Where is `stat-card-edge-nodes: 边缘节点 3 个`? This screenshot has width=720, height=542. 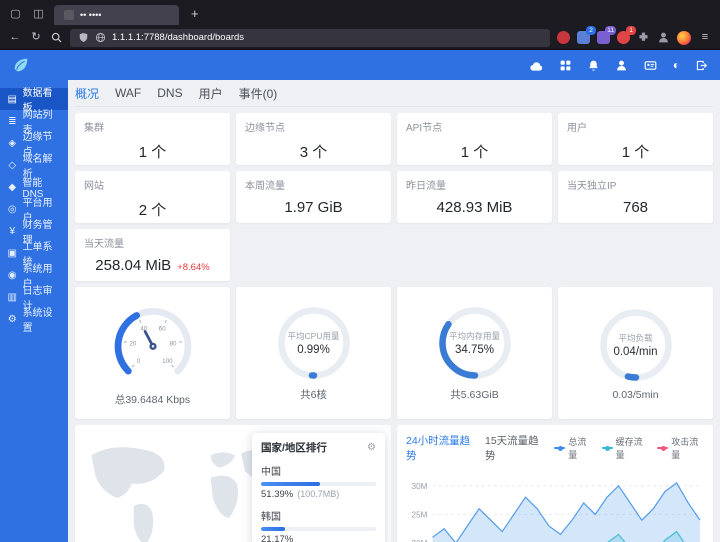 stat-card-edge-nodes: 边缘节点 3 个 is located at coordinates (313, 139).